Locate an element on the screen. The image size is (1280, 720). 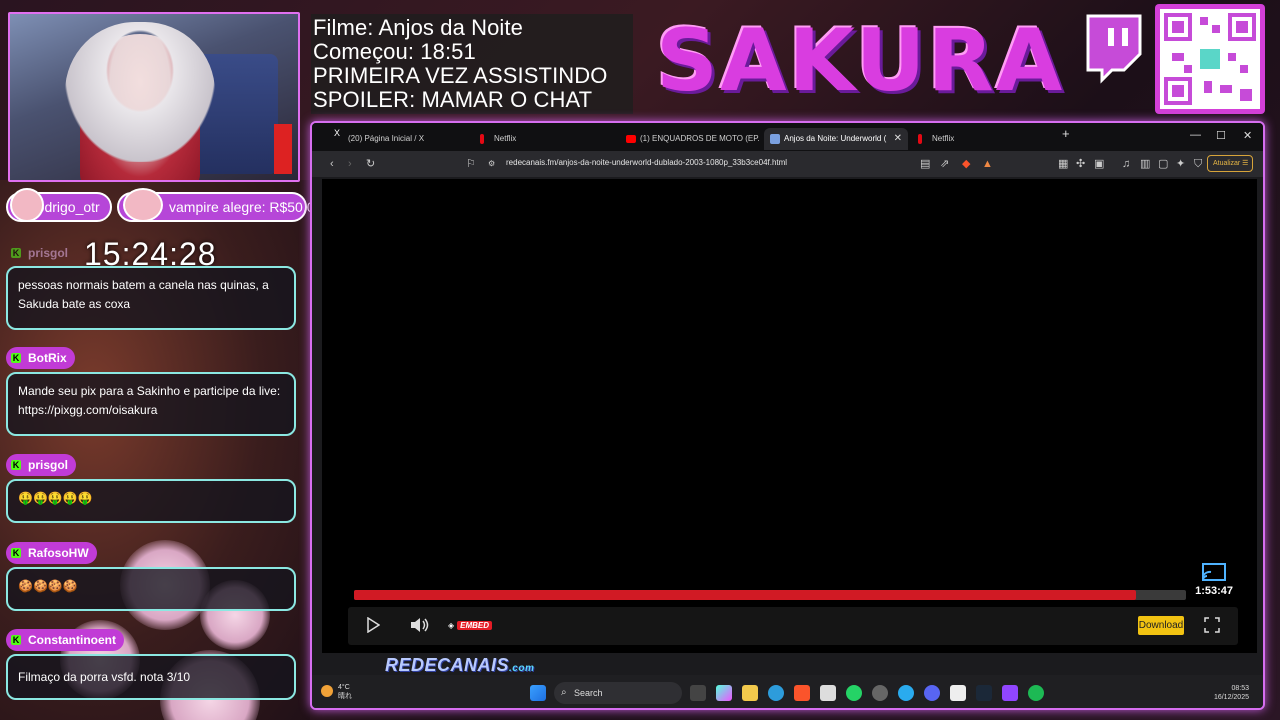
system-clock: 08:53 16/12/2025 is located at coordinates (1231, 693).